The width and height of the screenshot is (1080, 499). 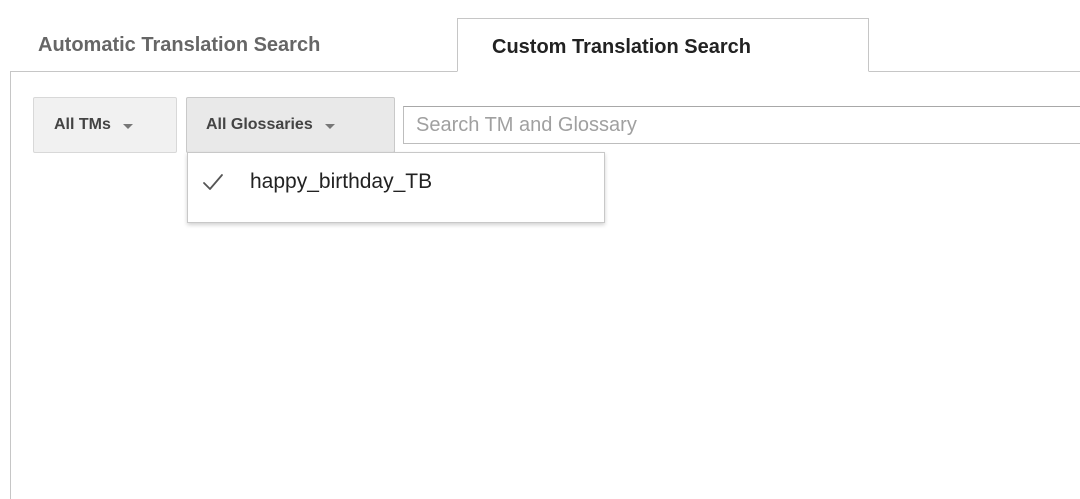 What do you see at coordinates (621, 46) in the screenshot?
I see `tab-label: Custom Translation Search` at bounding box center [621, 46].